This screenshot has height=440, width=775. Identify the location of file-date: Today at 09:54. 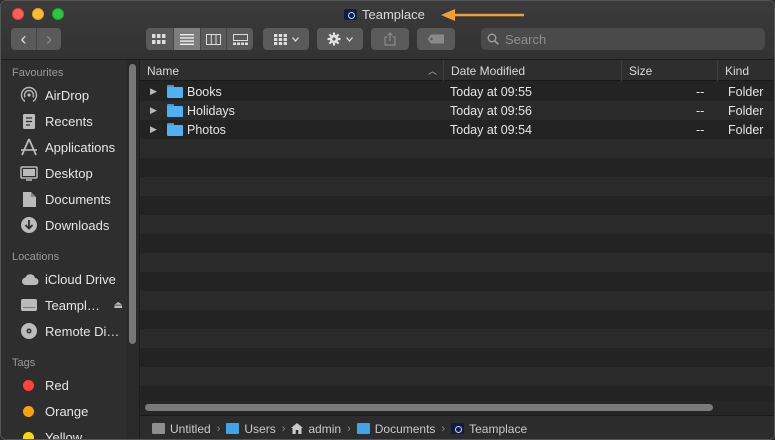
(491, 129).